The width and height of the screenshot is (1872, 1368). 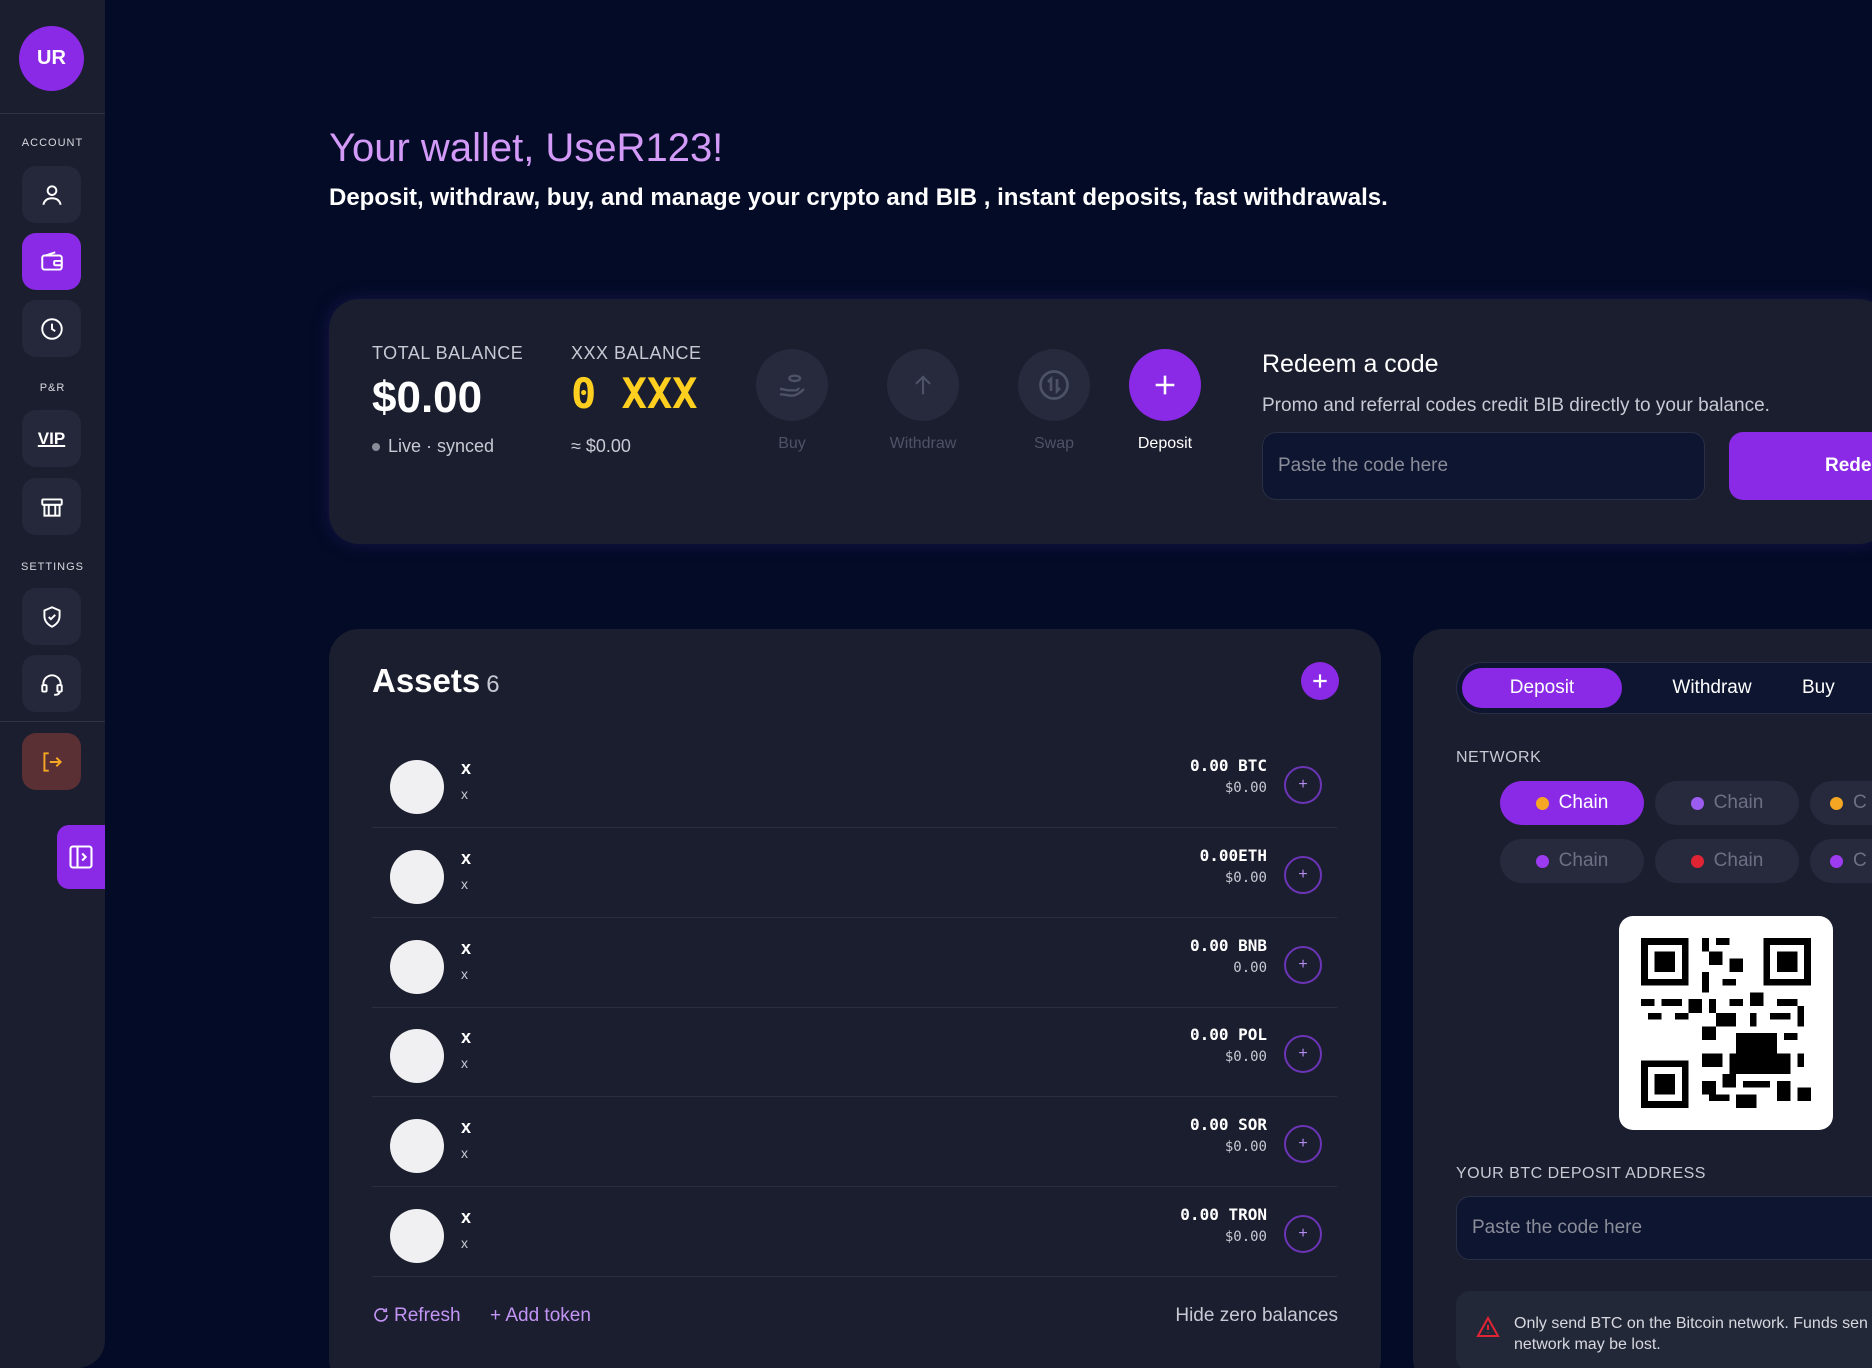 I want to click on refresh-link: Refresh, so click(x=416, y=1316).